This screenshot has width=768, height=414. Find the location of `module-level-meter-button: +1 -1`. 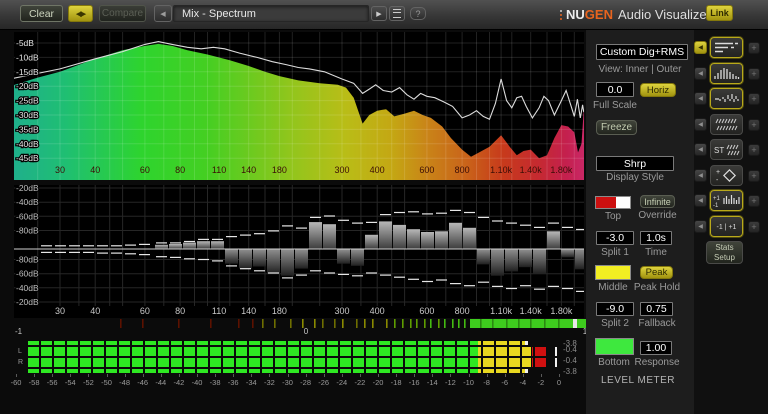

module-level-meter-button: +1 -1 is located at coordinates (726, 200).